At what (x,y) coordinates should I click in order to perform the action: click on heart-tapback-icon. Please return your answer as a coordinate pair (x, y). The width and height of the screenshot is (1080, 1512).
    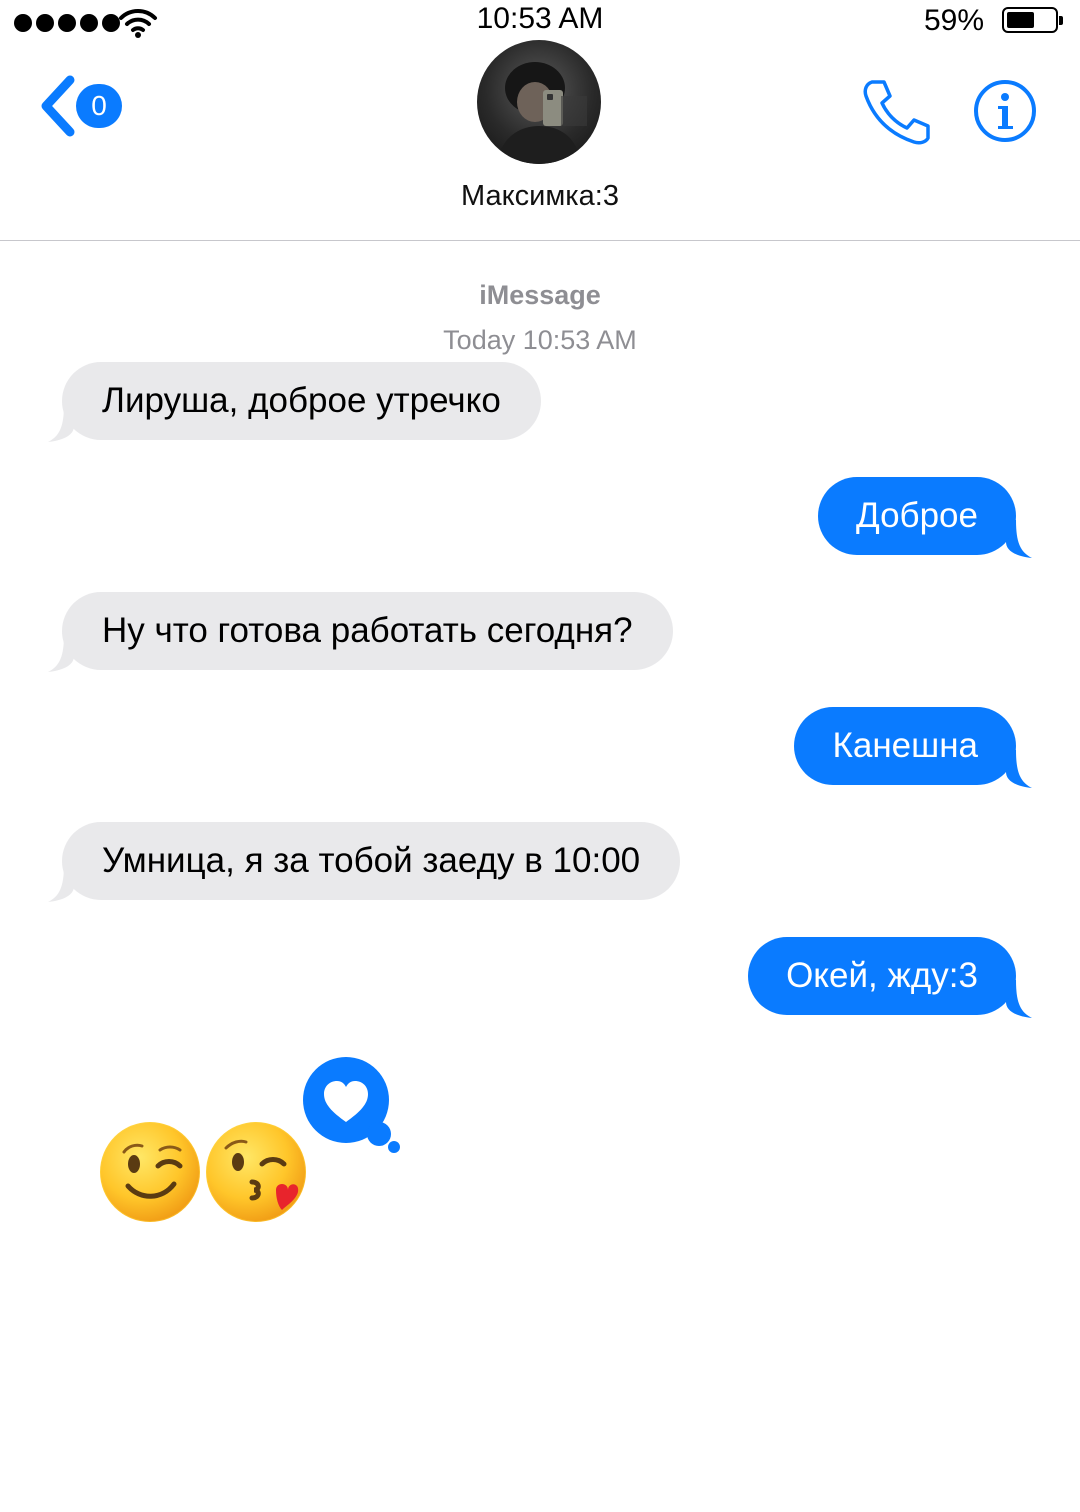
    Looking at the image, I should click on (354, 1108).